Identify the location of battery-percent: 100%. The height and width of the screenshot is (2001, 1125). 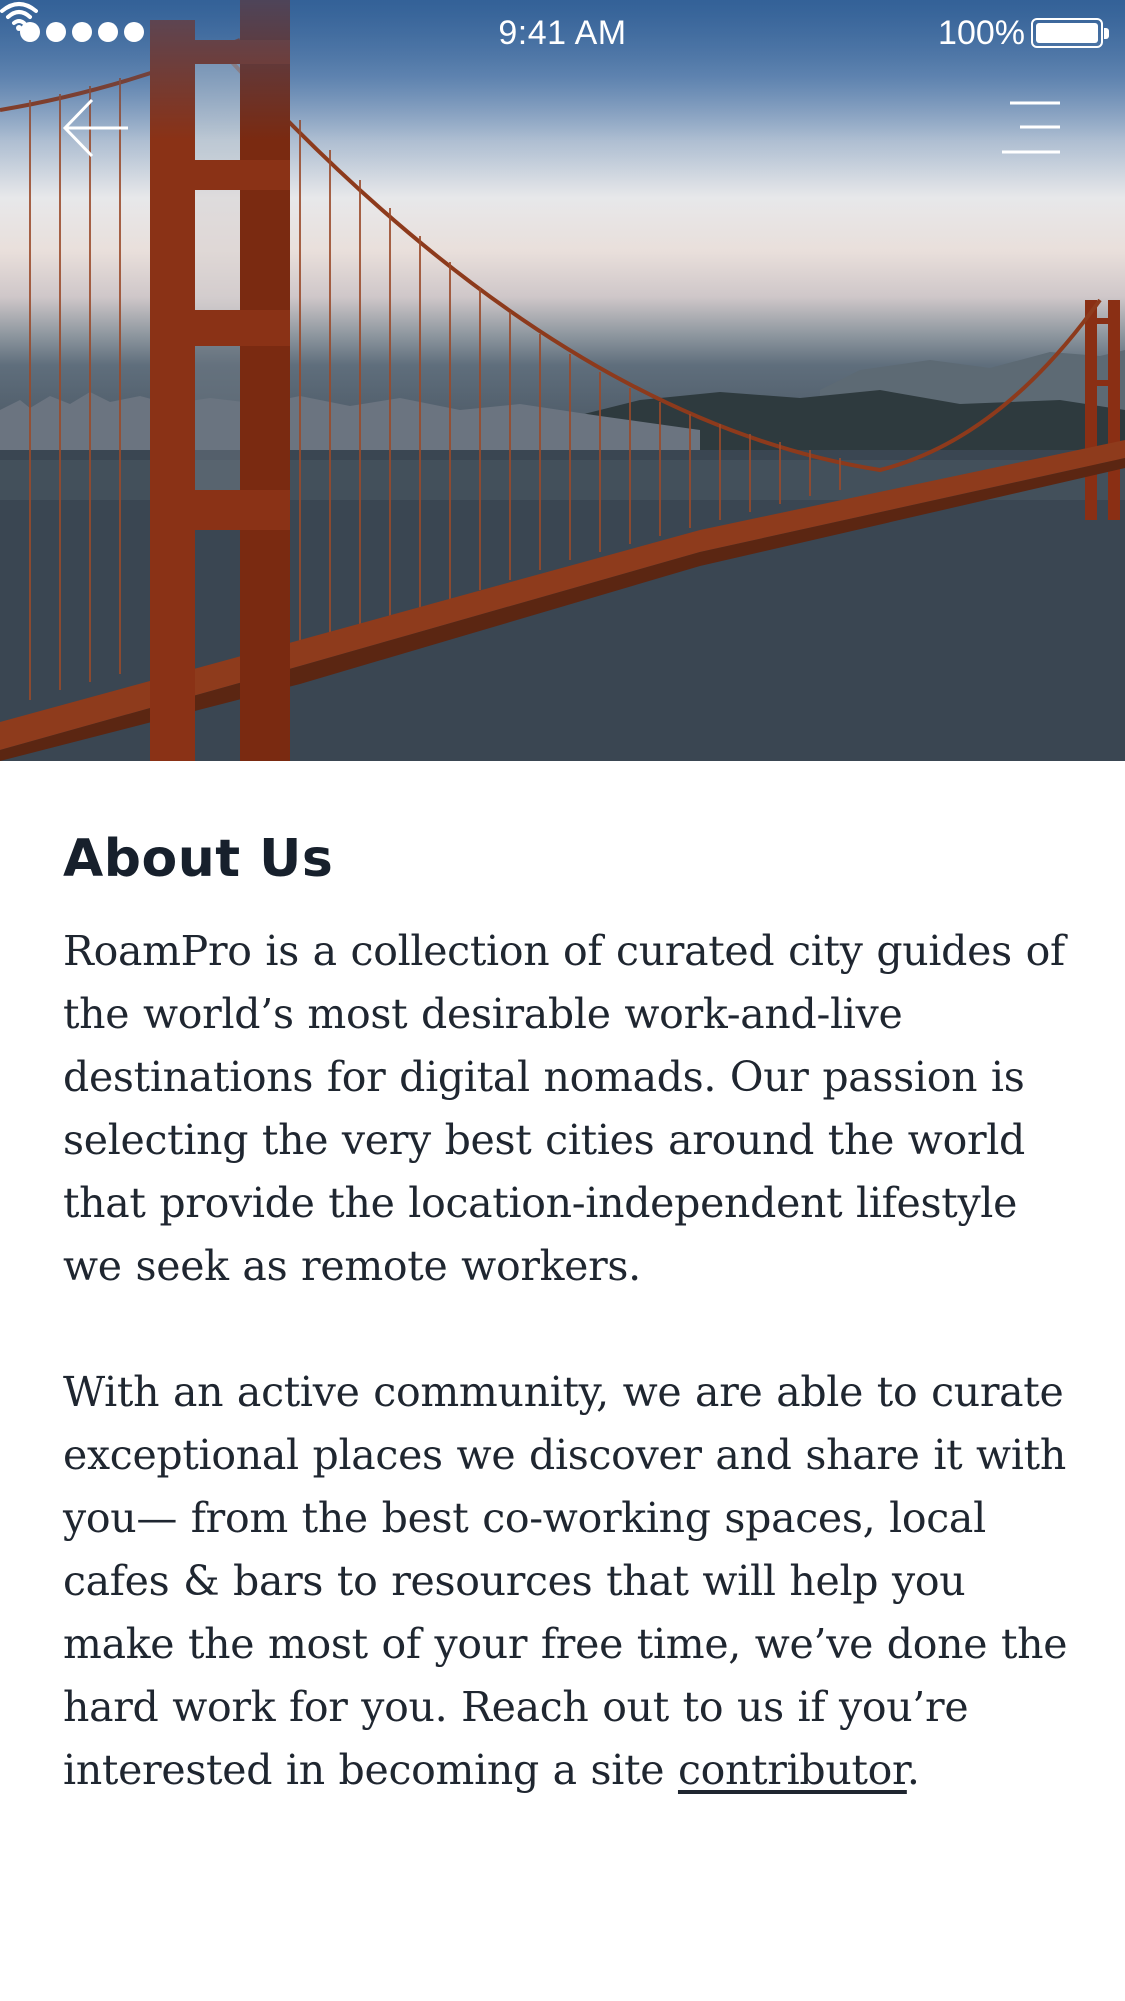
(981, 33).